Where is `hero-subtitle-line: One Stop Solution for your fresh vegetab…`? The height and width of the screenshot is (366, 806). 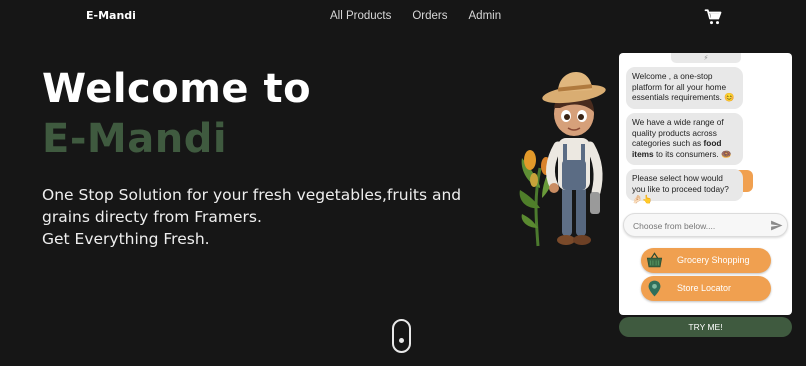 hero-subtitle-line: One Stop Solution for your fresh vegetab… is located at coordinates (252, 195).